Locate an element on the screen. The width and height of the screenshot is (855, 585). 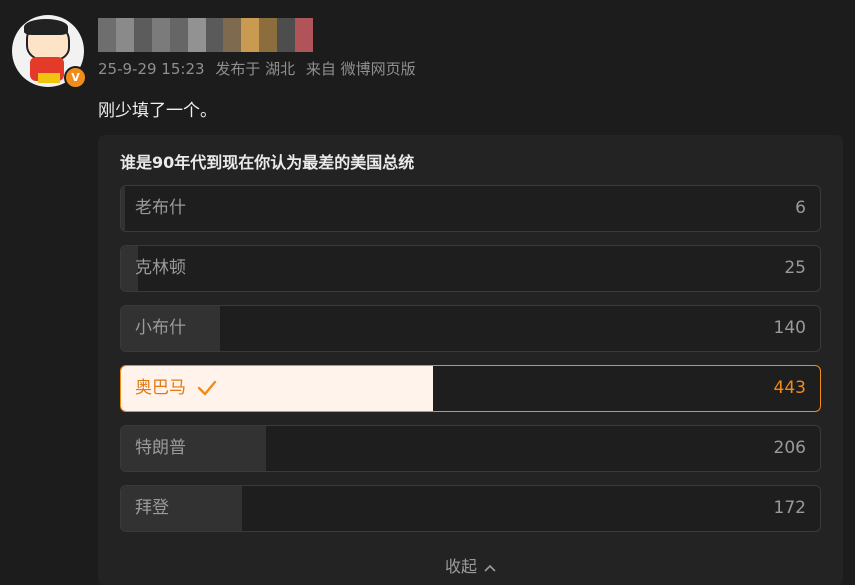
poll-option-count: 25 is located at coordinates (795, 268).